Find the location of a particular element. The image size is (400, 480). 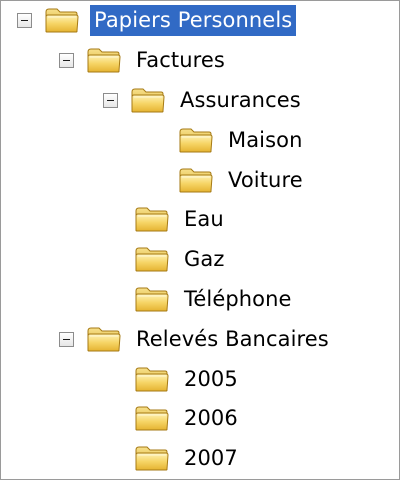

tree-node-gaz: Gaz is located at coordinates (181, 259).